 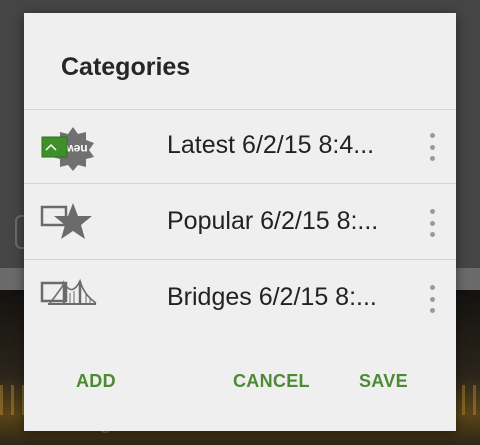 What do you see at coordinates (69, 147) in the screenshot?
I see `new-badge-icon: new` at bounding box center [69, 147].